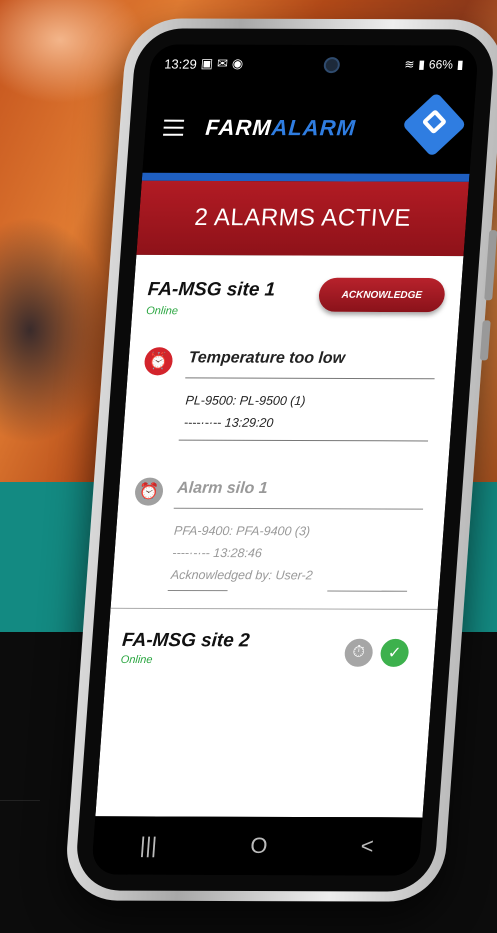 Image resolution: width=497 pixels, height=933 pixels. I want to click on alarm-time: ----·-·-- 13:28:46, so click(217, 553).